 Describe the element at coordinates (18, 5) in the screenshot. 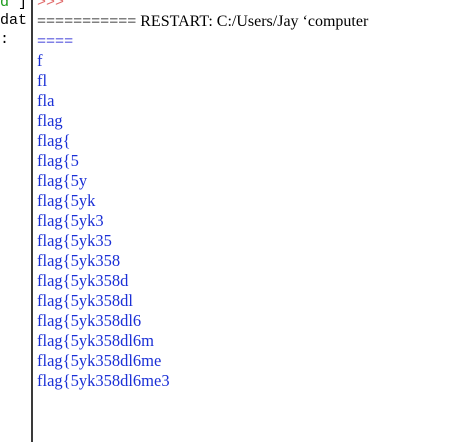

I see `gutter-line-1-rest: ]` at that location.